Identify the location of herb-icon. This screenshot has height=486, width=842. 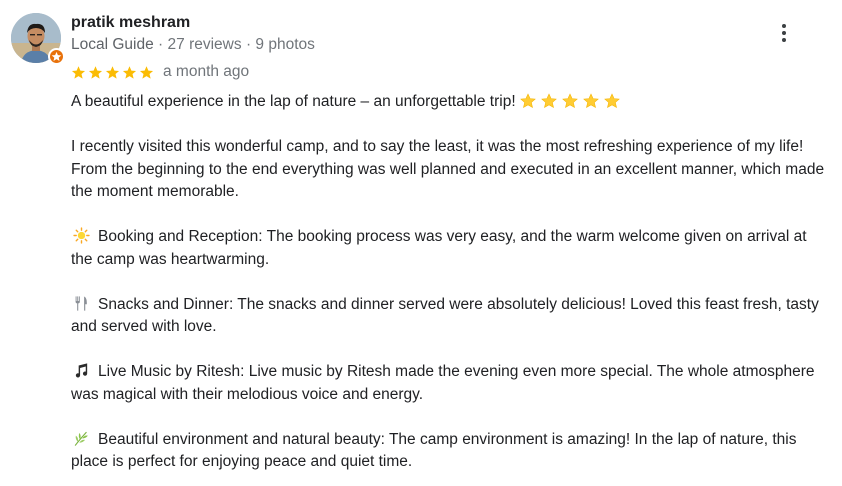
(81, 438).